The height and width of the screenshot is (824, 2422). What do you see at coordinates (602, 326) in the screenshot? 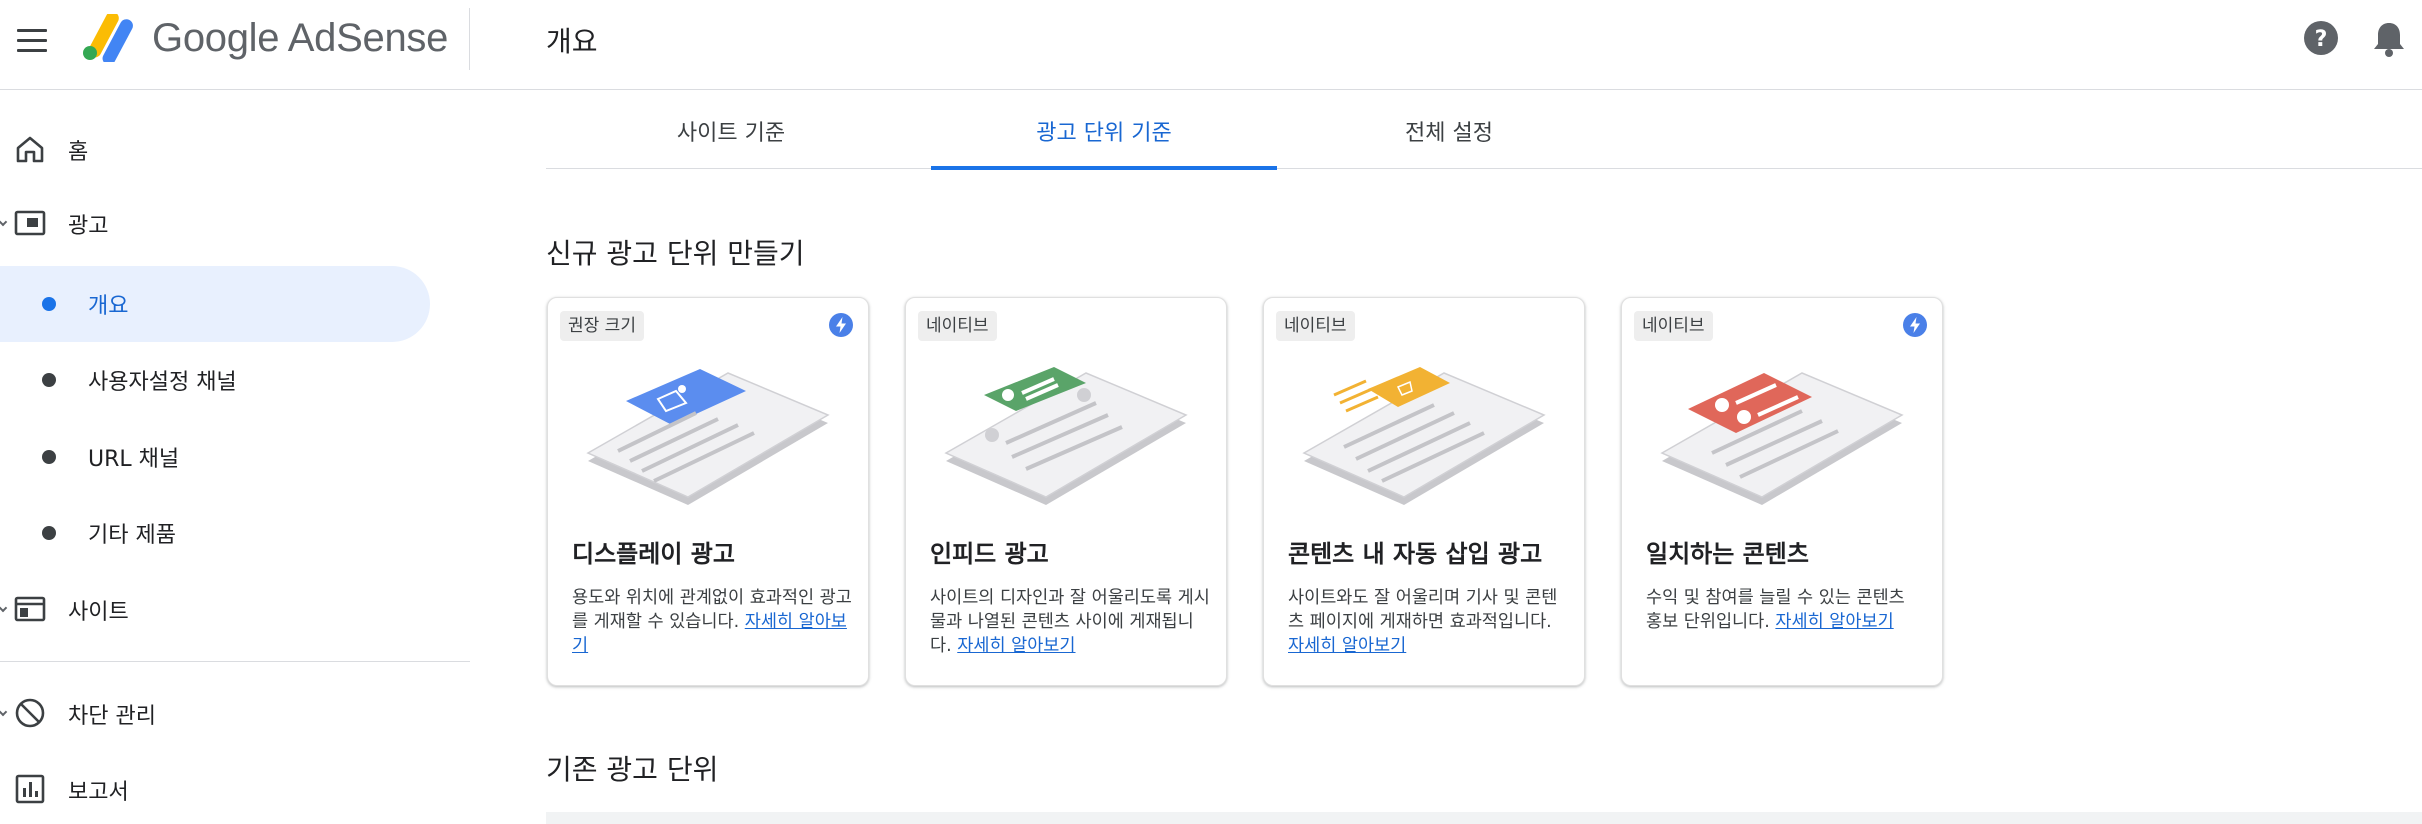
I see `card-badge: 권장 크기` at bounding box center [602, 326].